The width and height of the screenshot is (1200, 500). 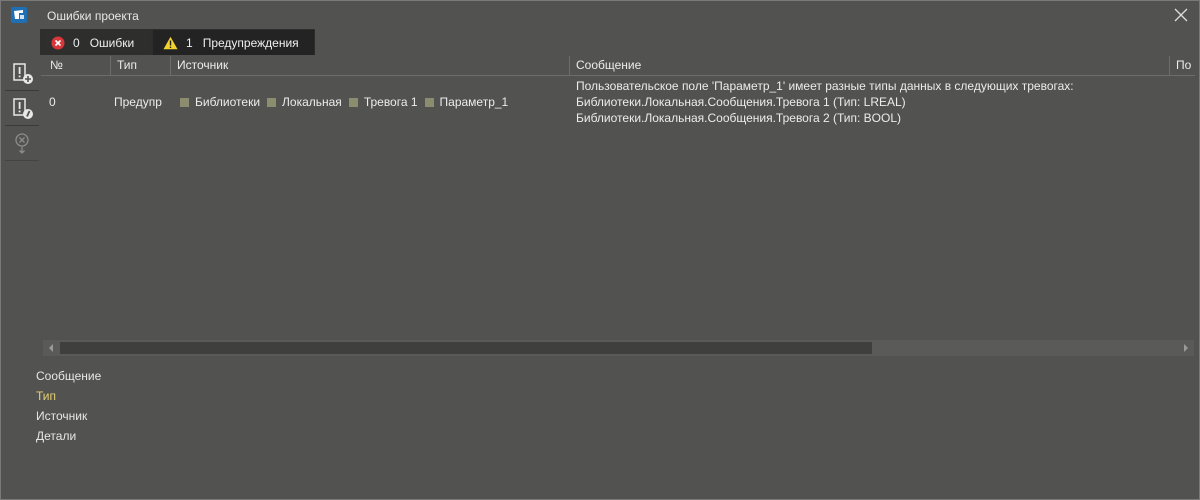 I want to click on row-num: 0, so click(x=52, y=102).